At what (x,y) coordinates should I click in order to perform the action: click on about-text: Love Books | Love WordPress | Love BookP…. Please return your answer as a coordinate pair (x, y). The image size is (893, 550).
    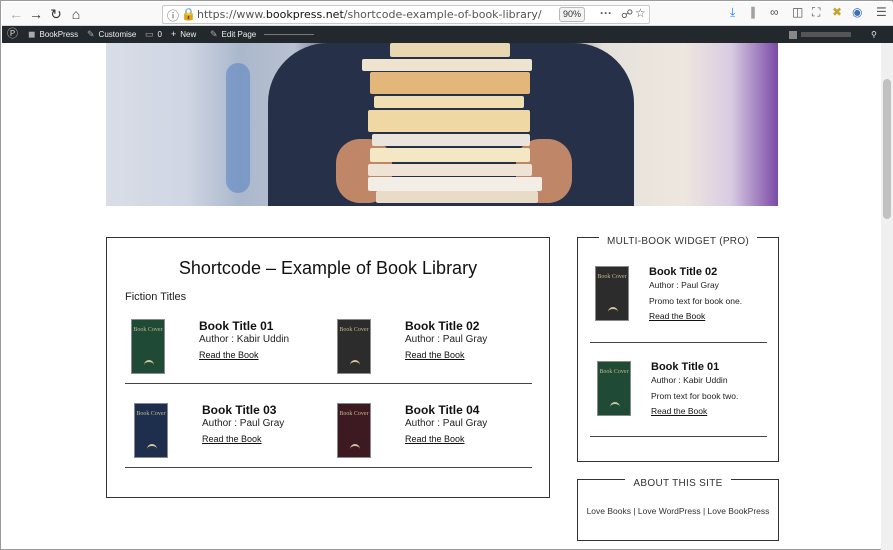
    Looking at the image, I should click on (678, 511).